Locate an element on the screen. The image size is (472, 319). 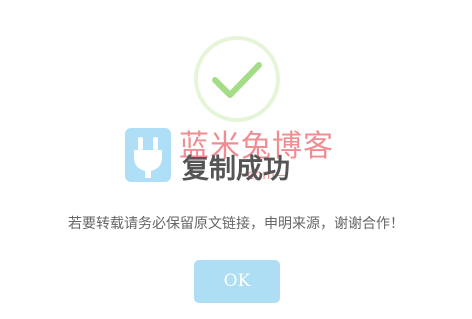
ok-button: OK is located at coordinates (237, 281).